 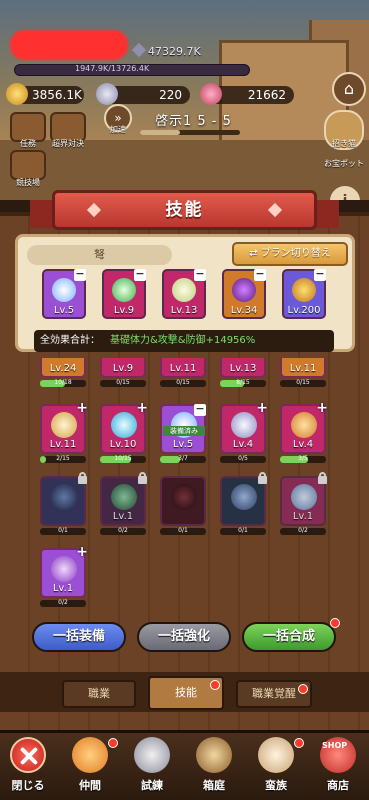 I want to click on silver-counter: 220, so click(x=143, y=94).